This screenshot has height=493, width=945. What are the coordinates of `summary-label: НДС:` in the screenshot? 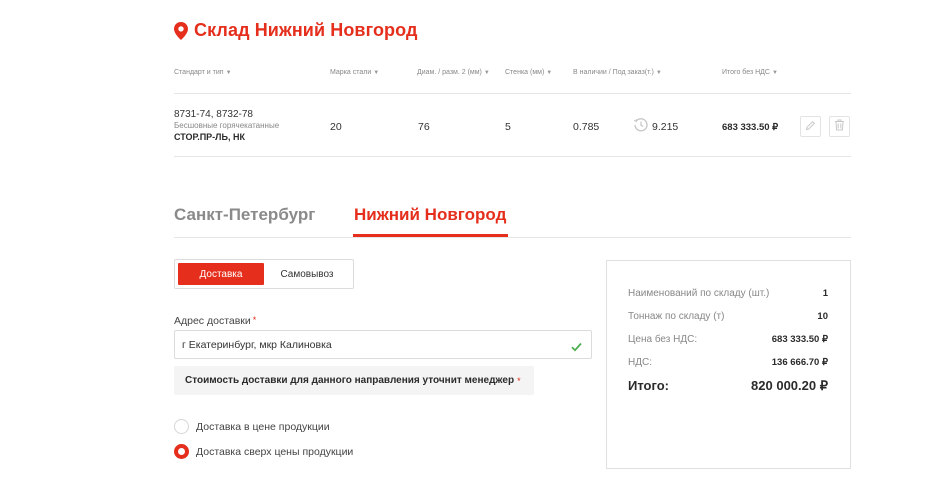 It's located at (640, 362).